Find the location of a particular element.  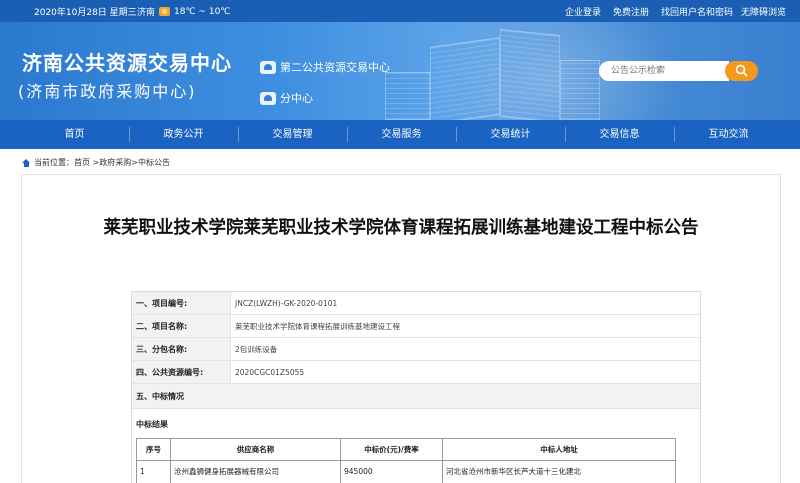

main-nav: 首页 政务公开 交易管理 交易服务 交易统计 交易信息 互动交流 is located at coordinates (400, 134).